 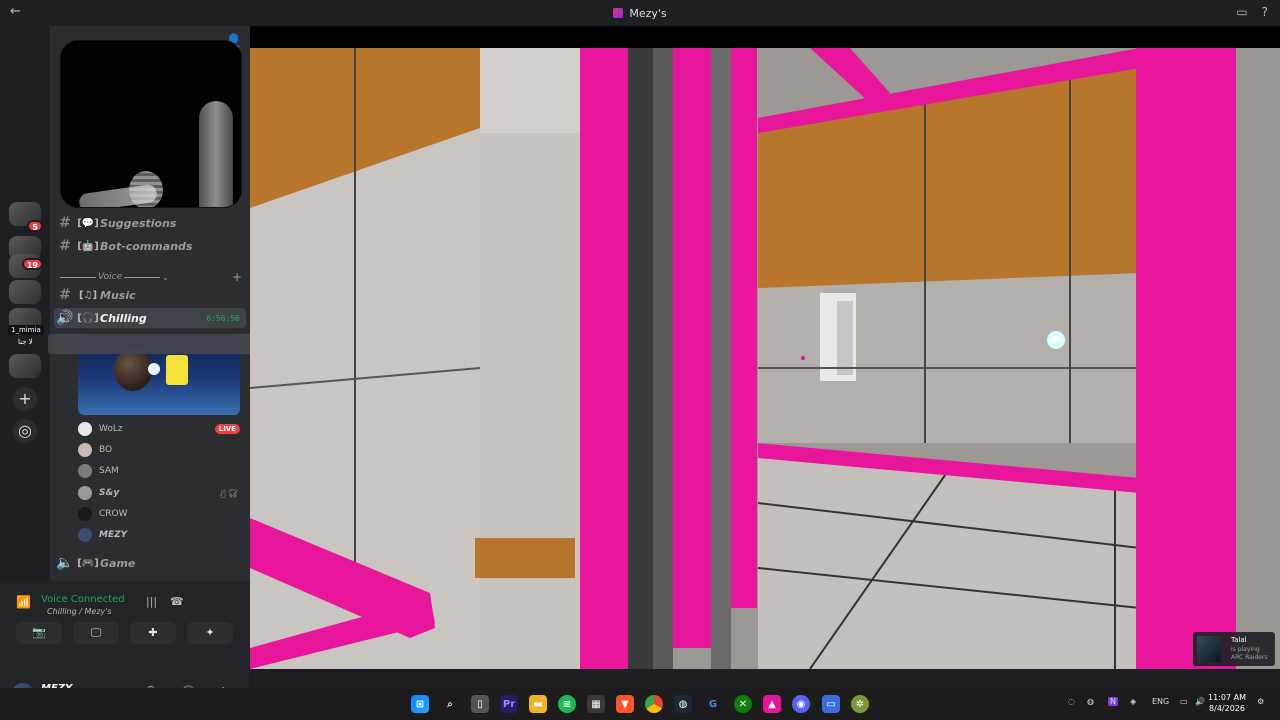 I want to click on game-thumbnail, so click(x=1209, y=649).